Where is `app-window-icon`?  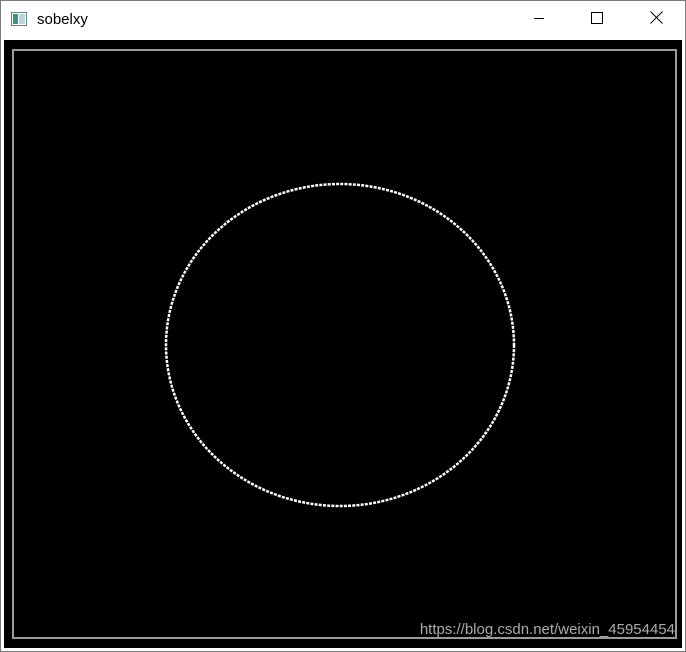 app-window-icon is located at coordinates (19, 19).